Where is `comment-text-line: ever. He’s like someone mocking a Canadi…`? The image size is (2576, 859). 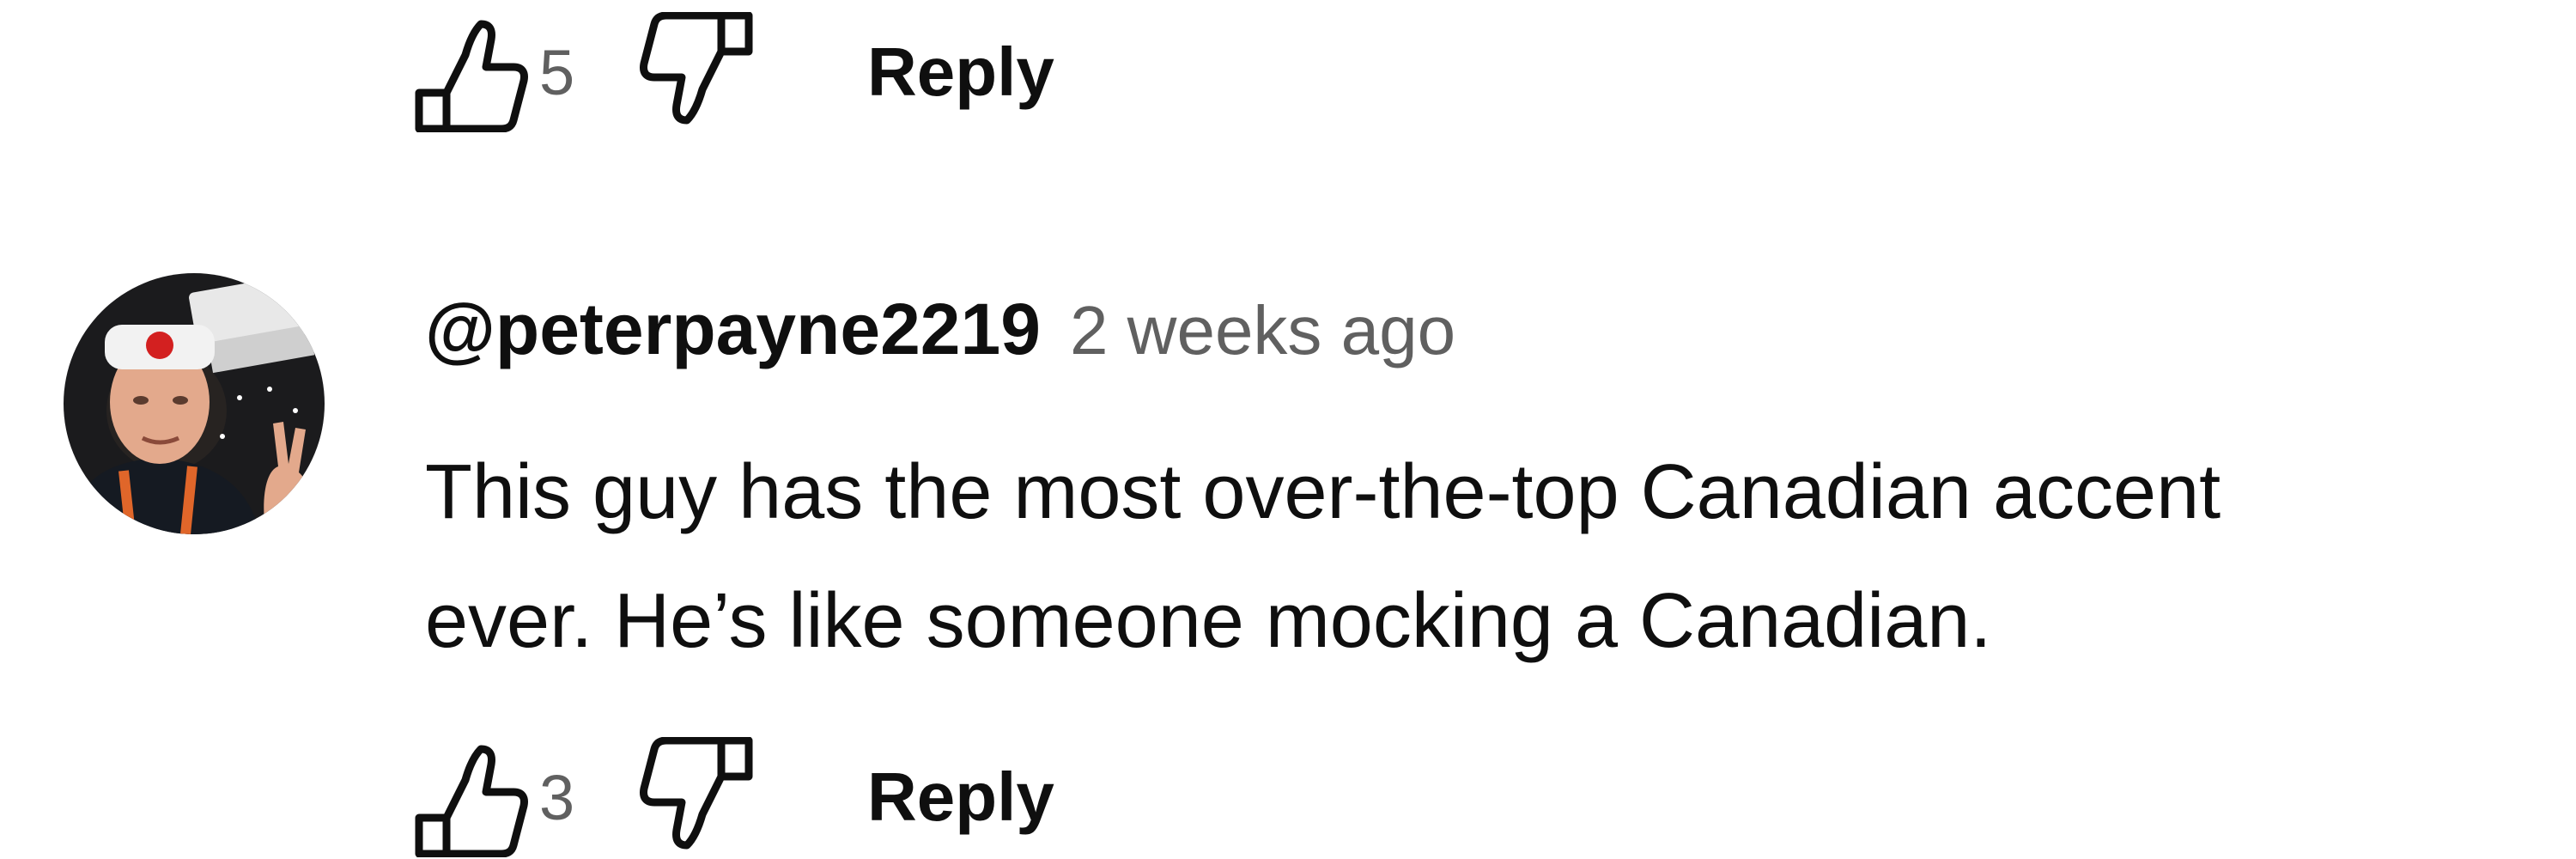
comment-text-line: ever. He’s like someone mocking a Canadi… is located at coordinates (1208, 621).